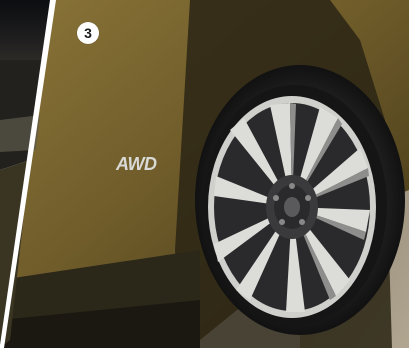  I want to click on awd-emblem: AWD, so click(136, 164).